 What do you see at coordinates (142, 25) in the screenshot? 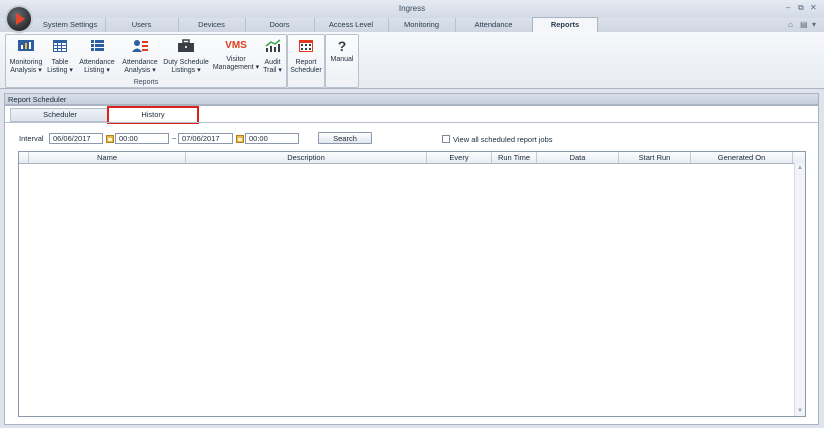
I see `tab-users: Users` at bounding box center [142, 25].